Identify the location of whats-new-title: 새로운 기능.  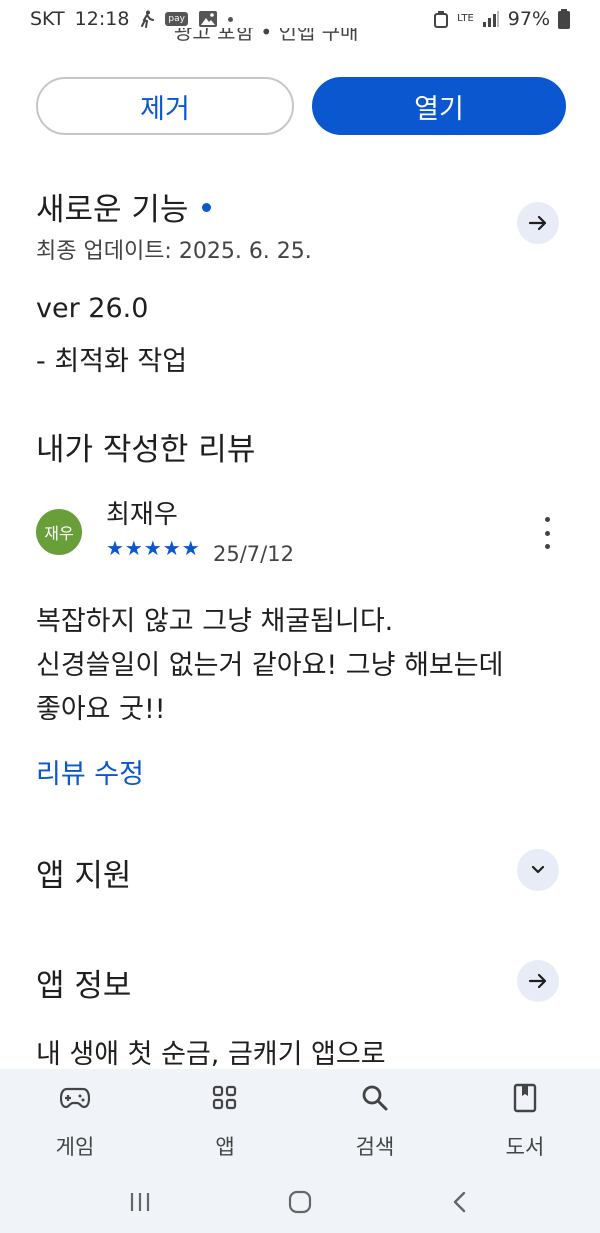
(124, 206).